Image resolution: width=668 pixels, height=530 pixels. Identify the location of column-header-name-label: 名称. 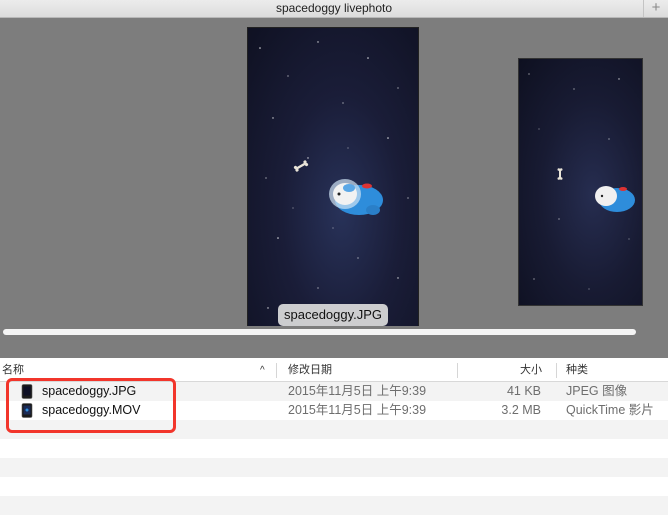
(13, 370).